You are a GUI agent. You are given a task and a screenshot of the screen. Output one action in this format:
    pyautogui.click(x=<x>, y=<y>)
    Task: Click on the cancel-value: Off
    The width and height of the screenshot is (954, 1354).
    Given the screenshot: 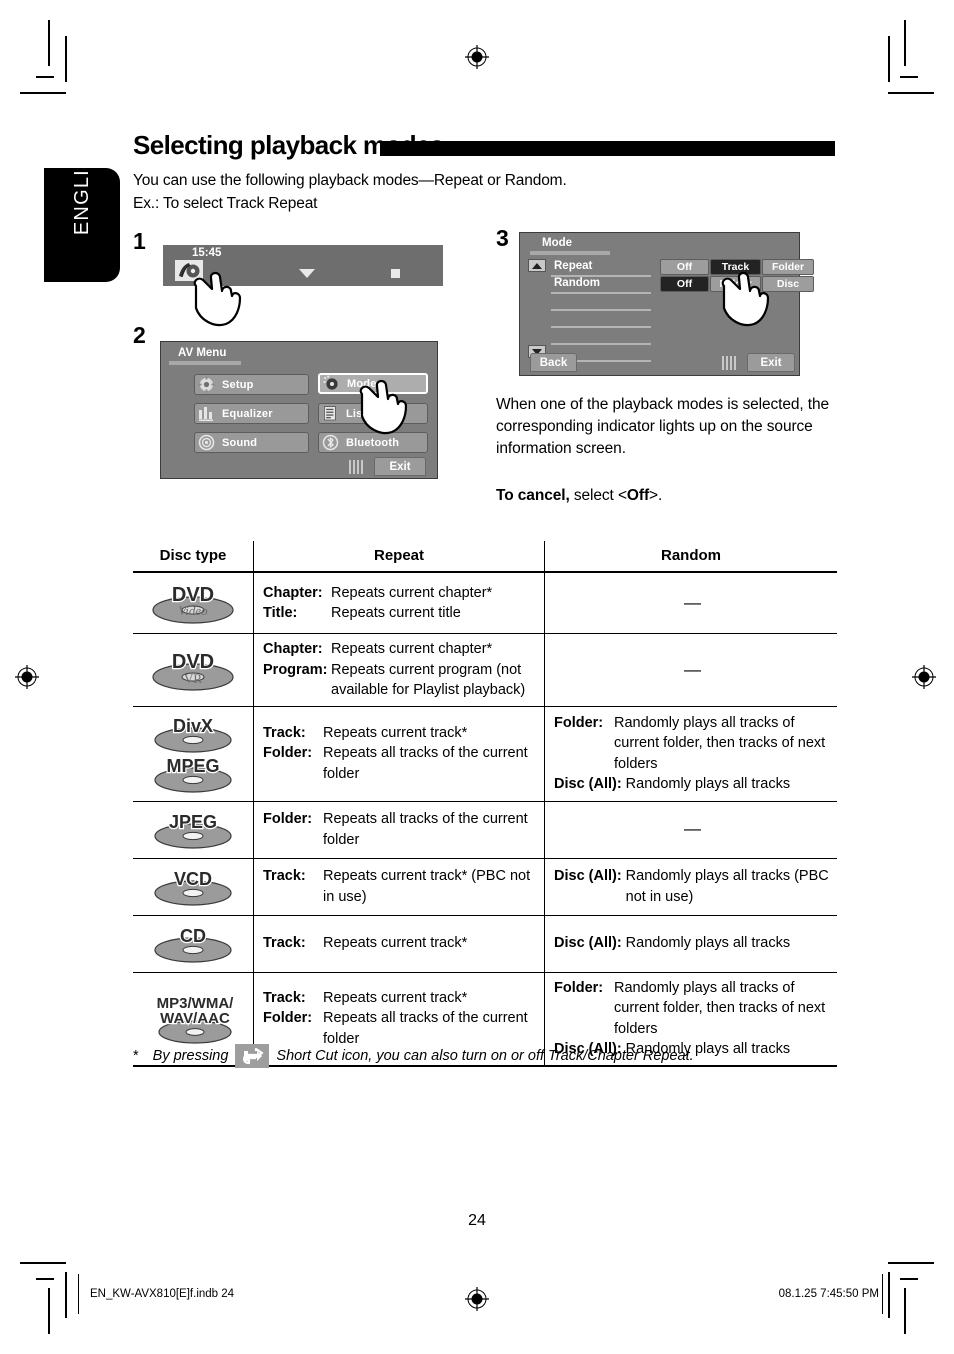 What is the action you would take?
    pyautogui.click(x=638, y=495)
    